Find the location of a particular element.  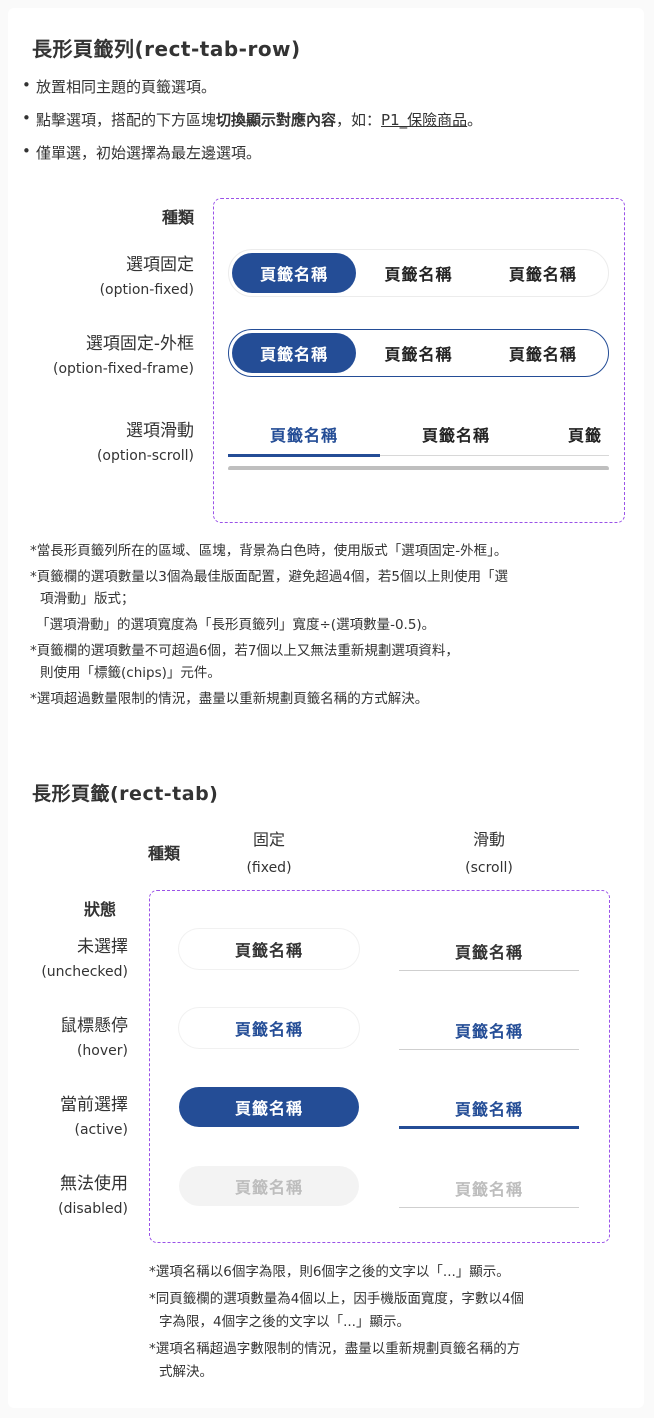

note-line: *頁籤欄的選項數量以3個為最佳版面配置，避免超過4個，若5個以上則使用「選 is located at coordinates (269, 577).